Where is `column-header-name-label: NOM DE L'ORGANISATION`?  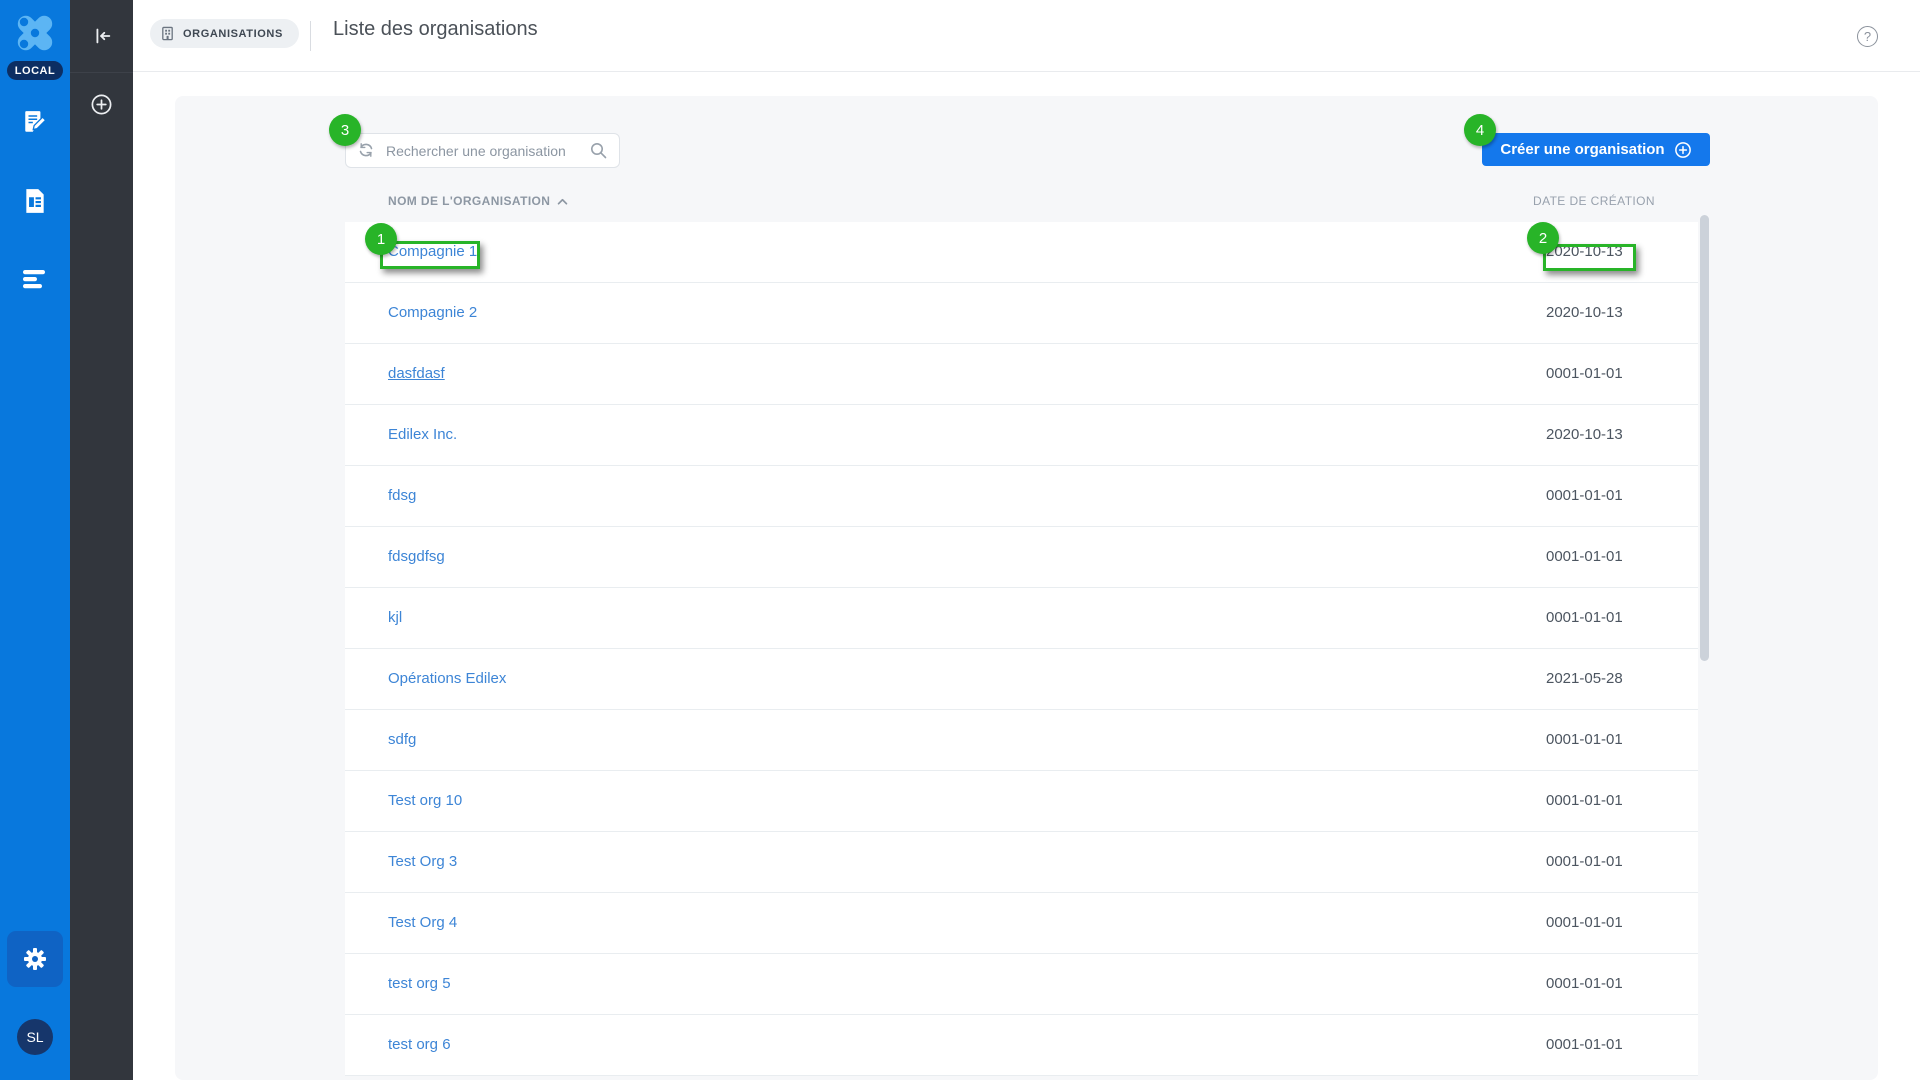 column-header-name-label: NOM DE L'ORGANISATION is located at coordinates (469, 201).